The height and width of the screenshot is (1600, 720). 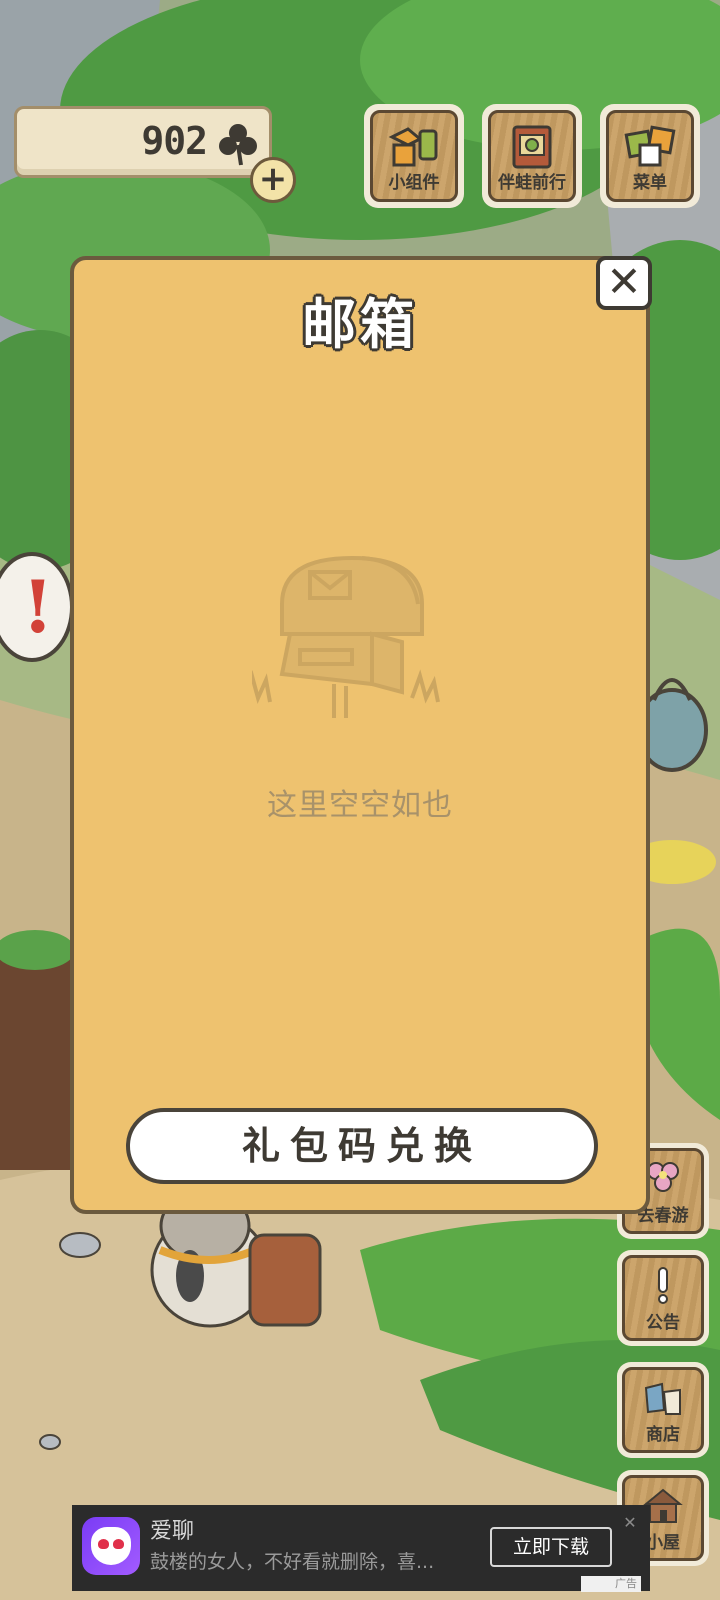 What do you see at coordinates (551, 1547) in the screenshot?
I see `ad-download-button: 立即下载` at bounding box center [551, 1547].